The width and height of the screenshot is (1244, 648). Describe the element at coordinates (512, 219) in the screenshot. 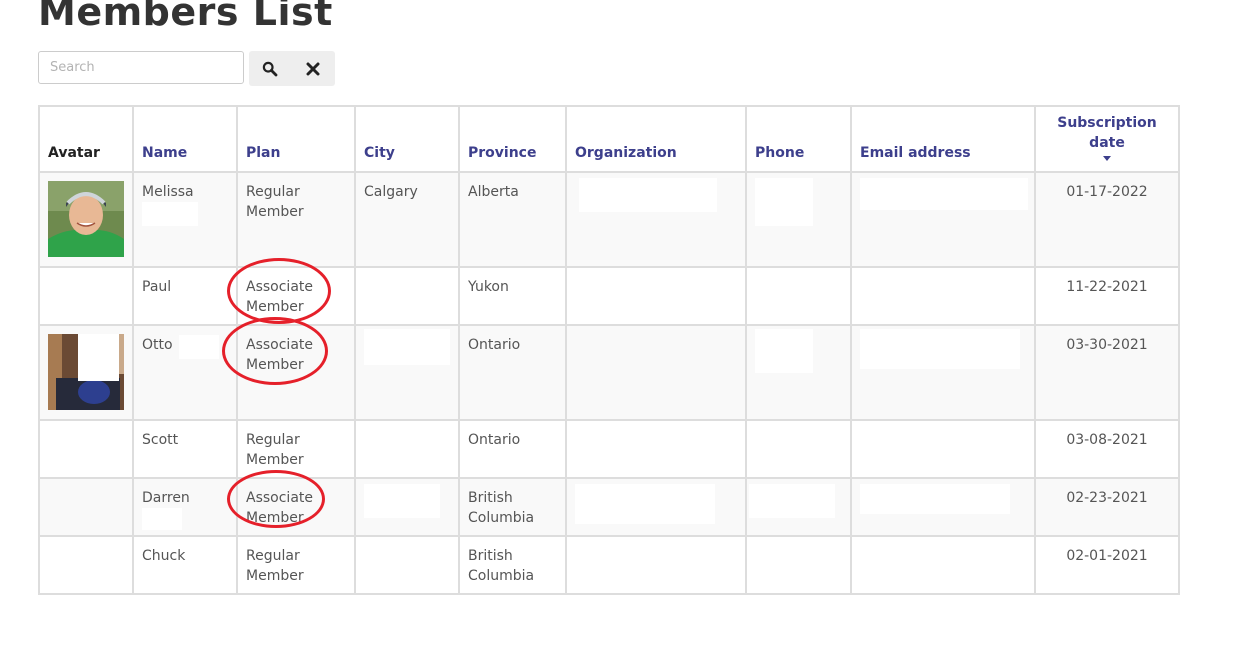

I see `province-cell: Alberta` at that location.